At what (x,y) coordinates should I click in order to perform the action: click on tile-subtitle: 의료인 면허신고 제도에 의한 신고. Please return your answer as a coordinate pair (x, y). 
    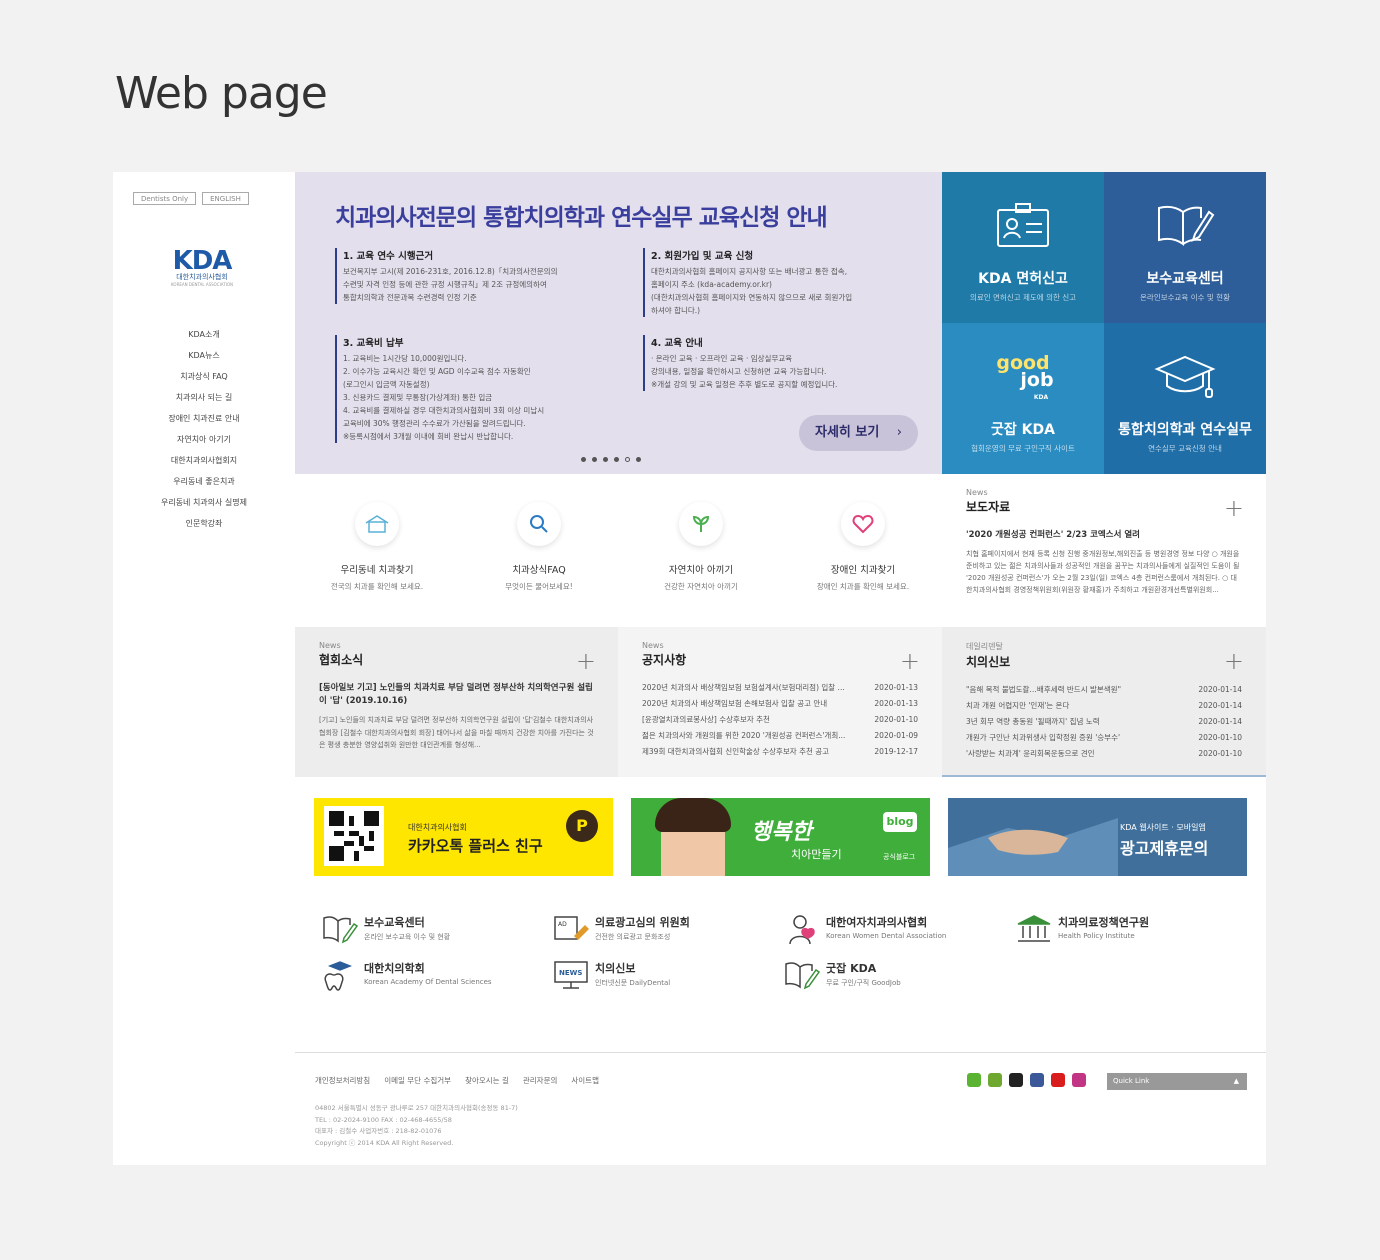
    Looking at the image, I should click on (1023, 297).